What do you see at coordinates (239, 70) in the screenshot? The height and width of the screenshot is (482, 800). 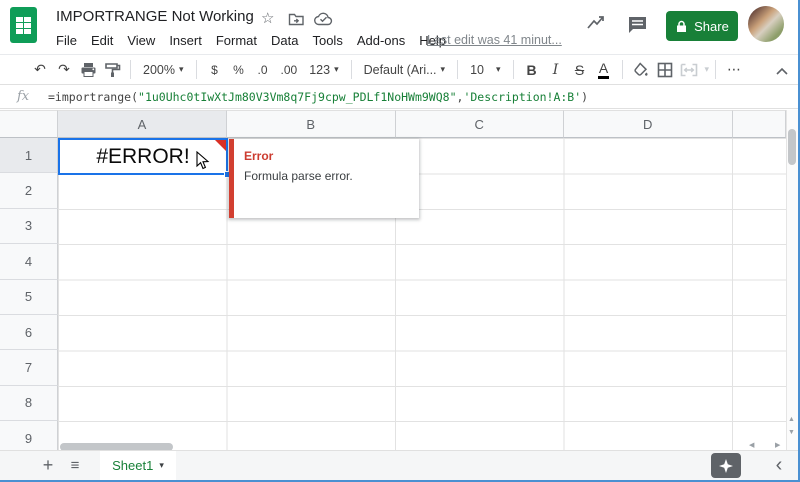 I see `format-percent-button: %` at bounding box center [239, 70].